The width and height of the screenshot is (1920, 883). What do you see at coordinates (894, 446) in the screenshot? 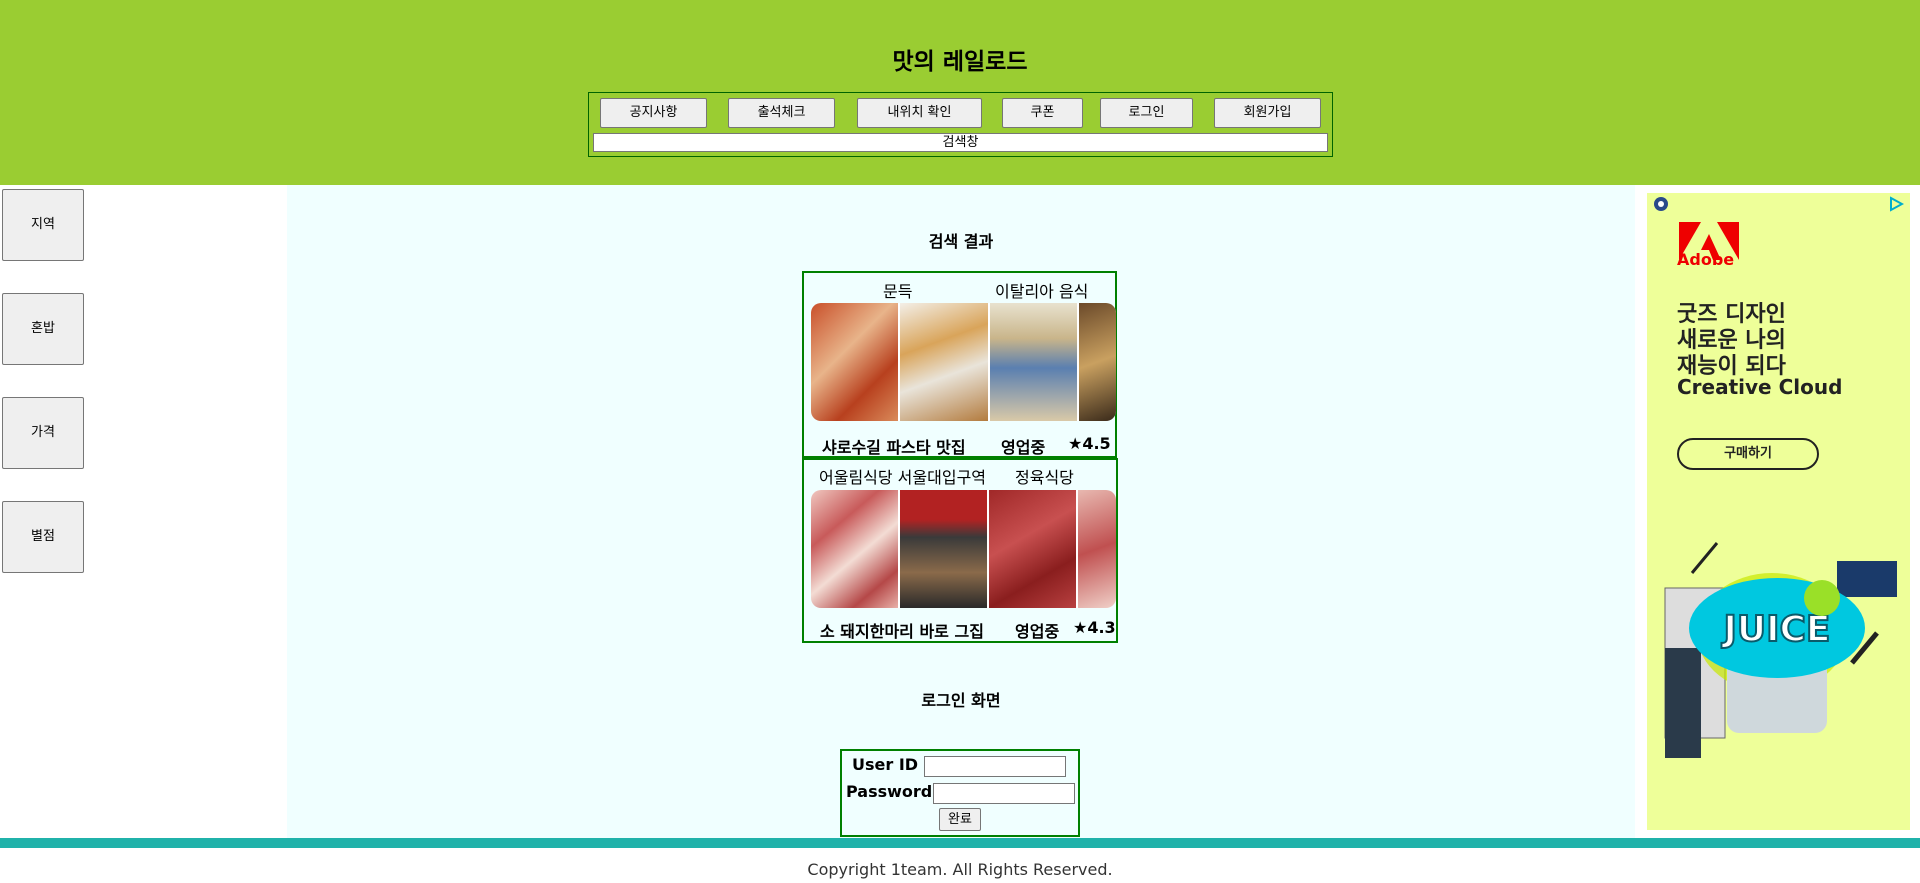
I see `result-title: 샤로수길 파스타 맛집` at bounding box center [894, 446].